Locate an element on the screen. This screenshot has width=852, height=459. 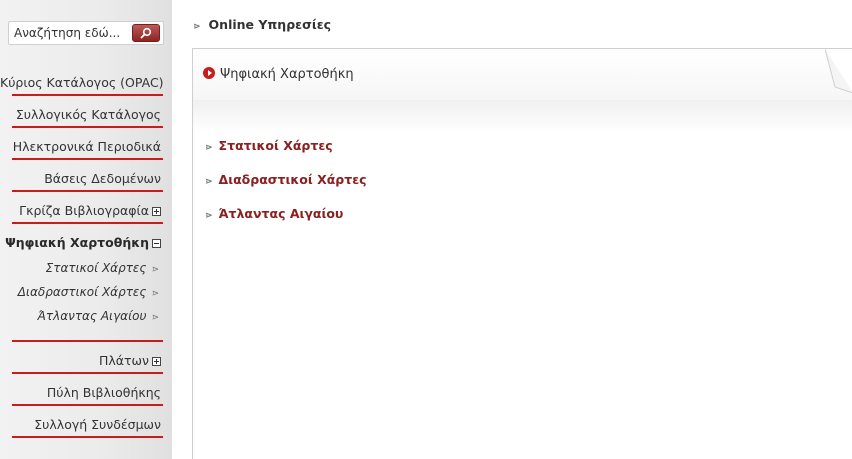
sidebar-item-platon: Πλάτων is located at coordinates (81, 358).